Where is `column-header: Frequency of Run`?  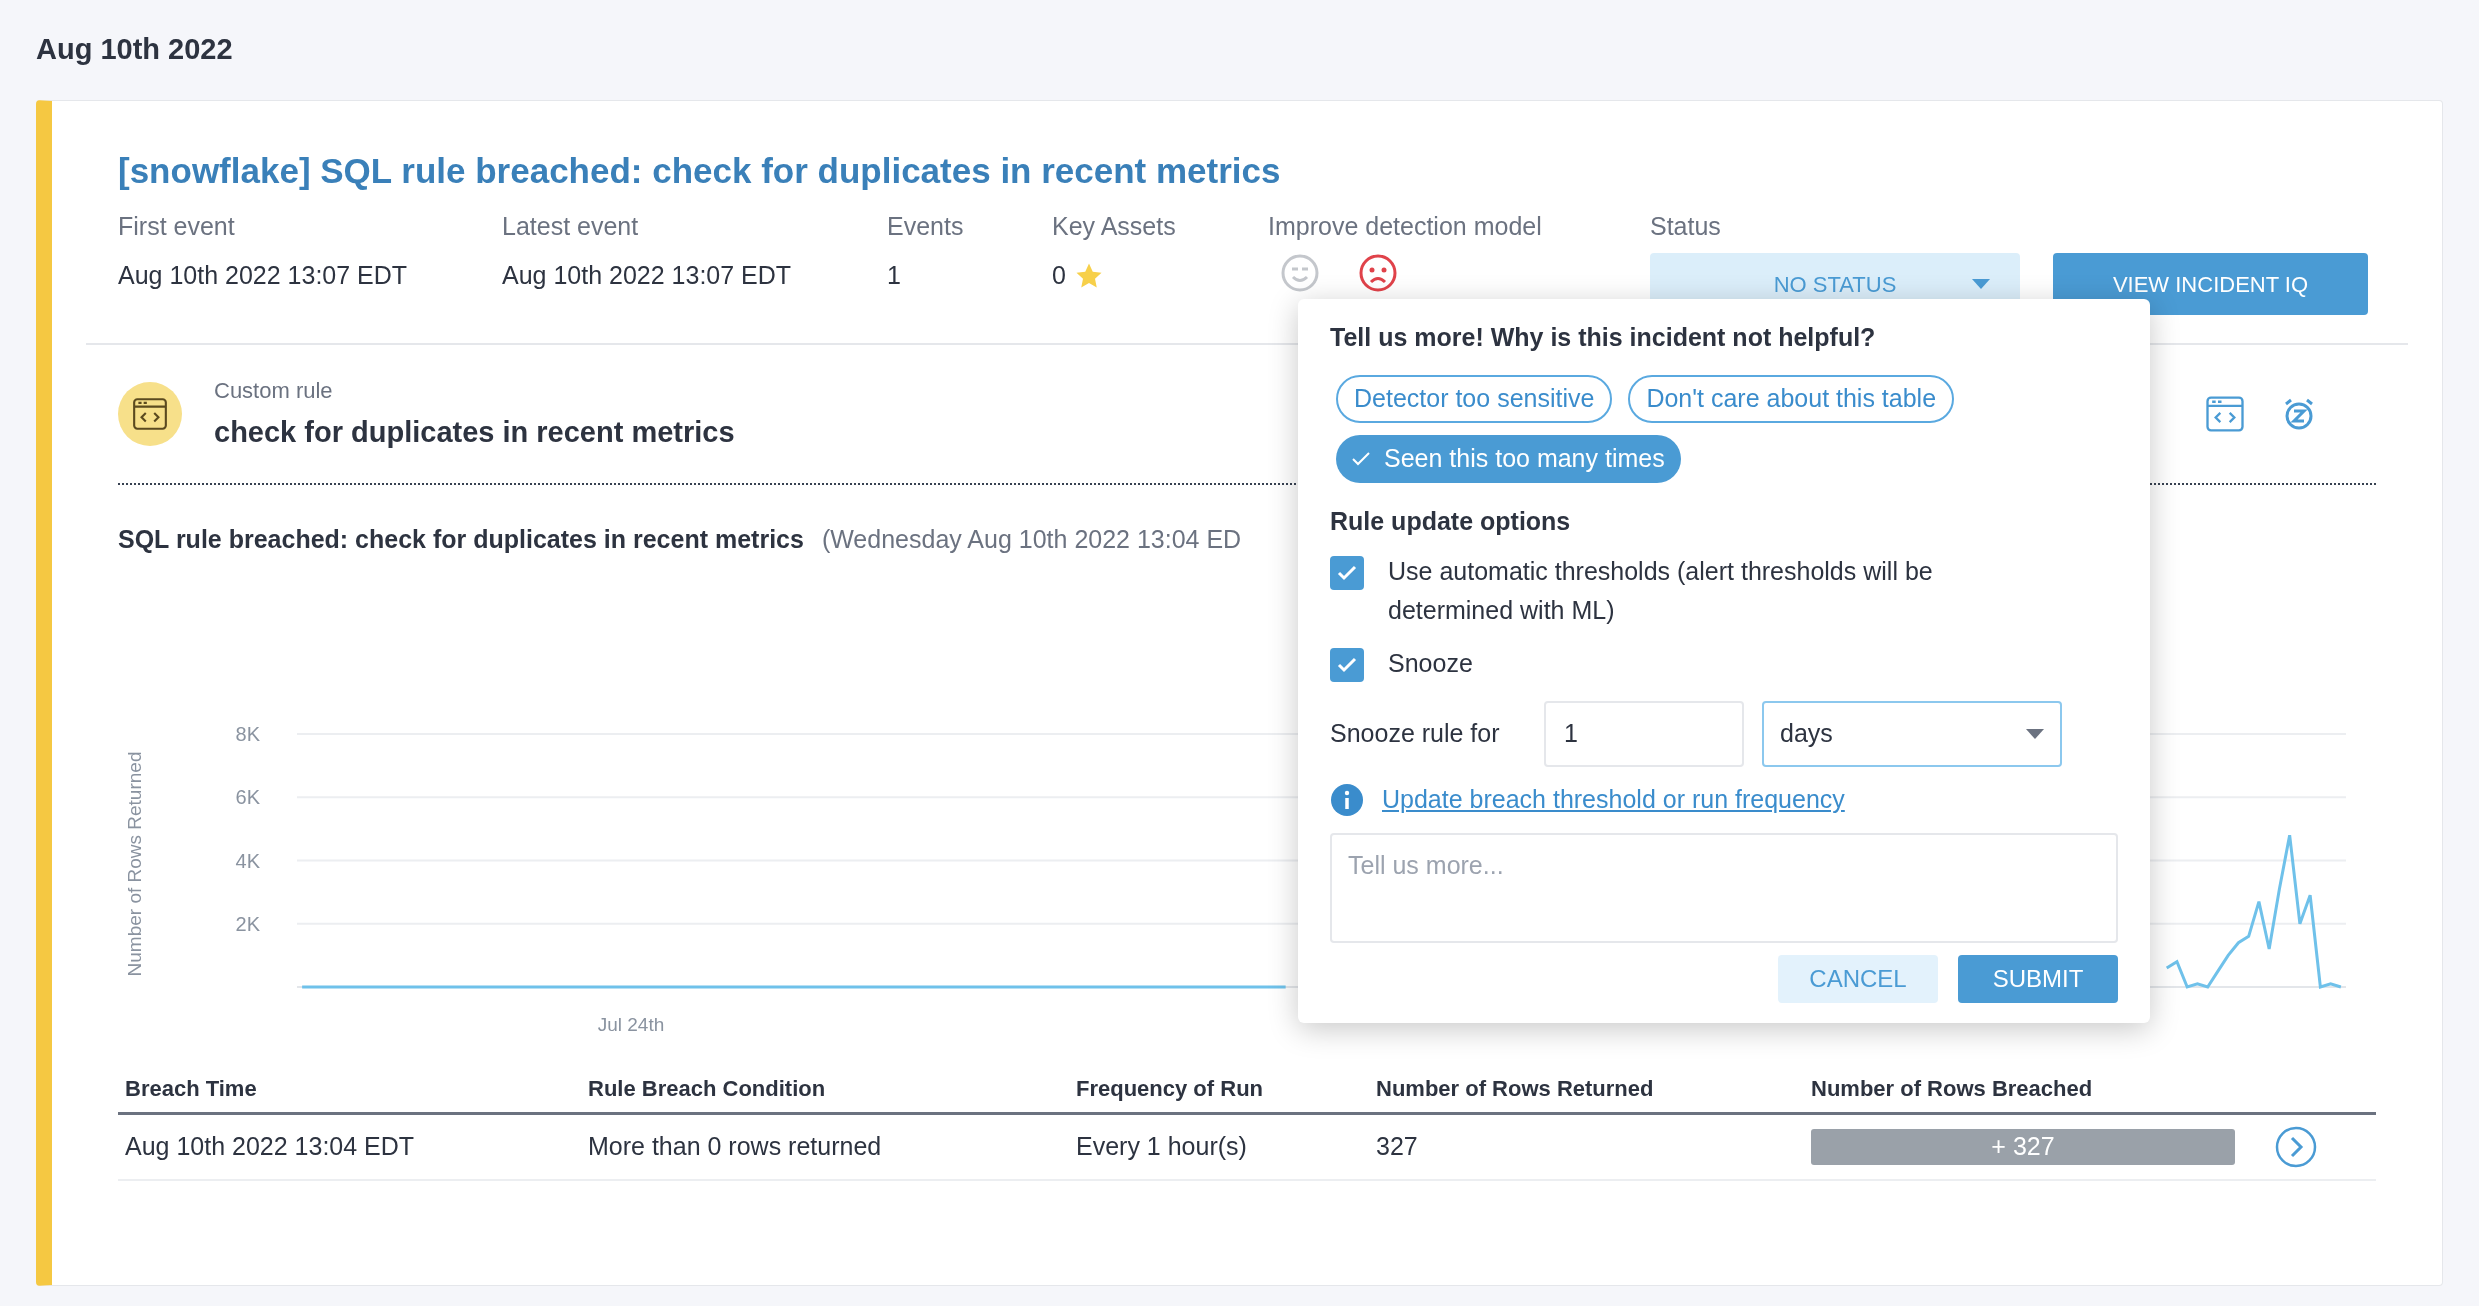
column-header: Frequency of Run is located at coordinates (1170, 1088).